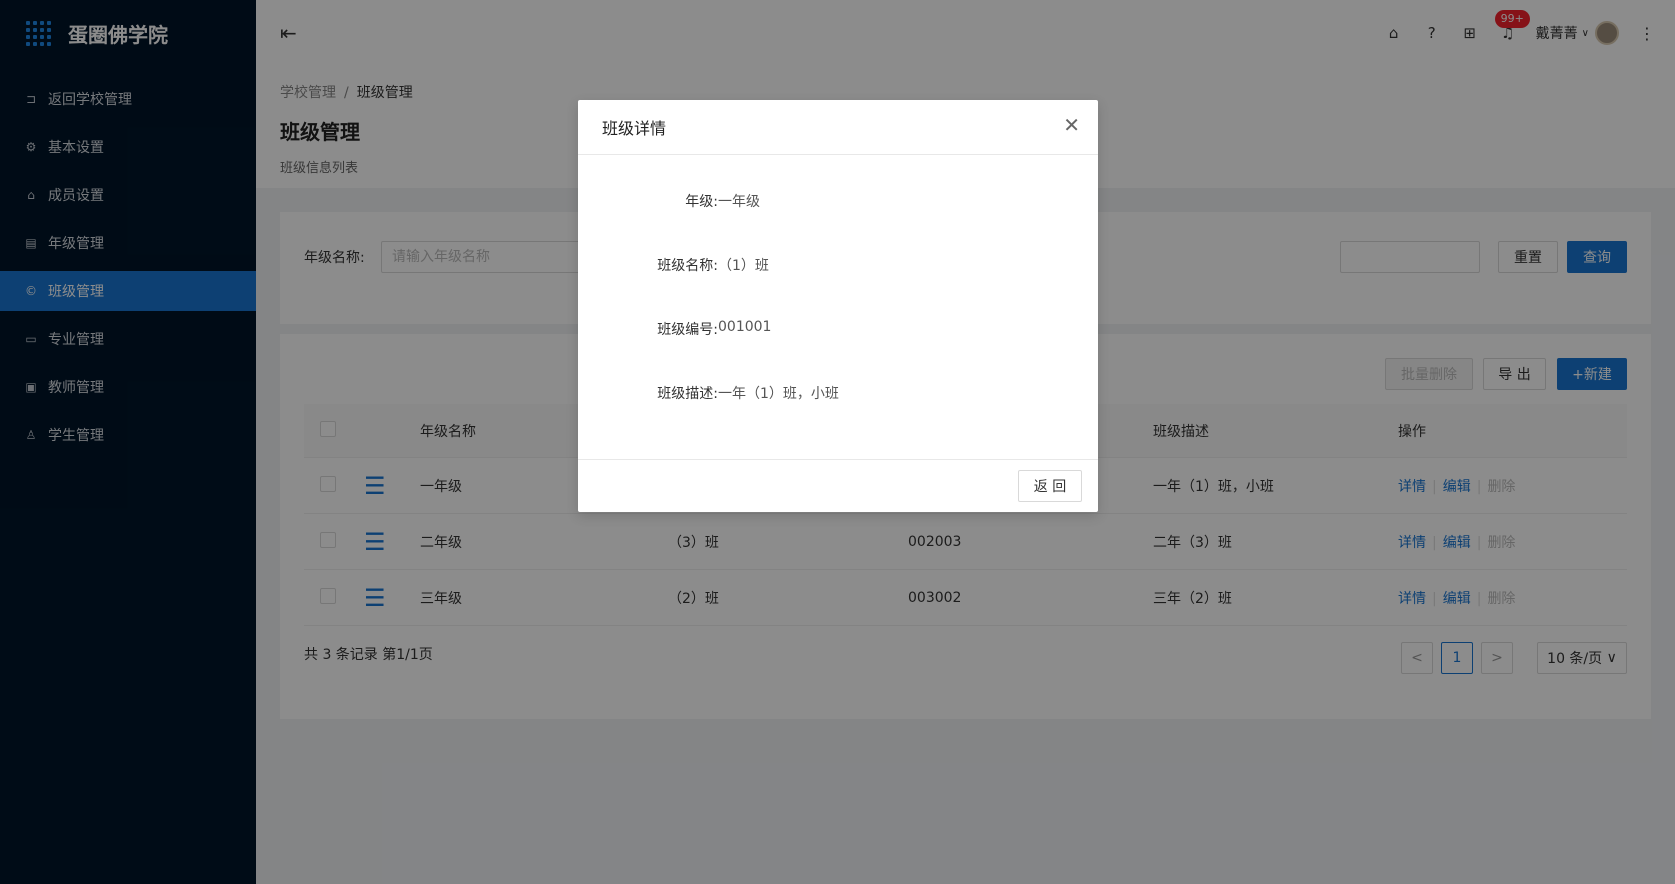  I want to click on field-label: 年级:, so click(701, 202).